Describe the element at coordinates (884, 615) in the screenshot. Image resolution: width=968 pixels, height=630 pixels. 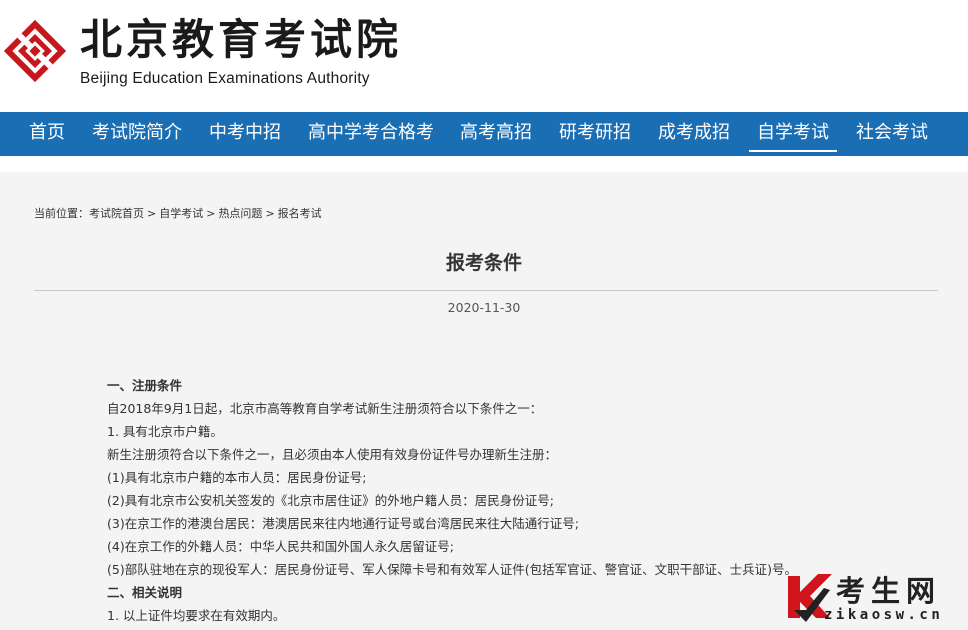
I see `watermark-en: zikaosw.cn` at that location.